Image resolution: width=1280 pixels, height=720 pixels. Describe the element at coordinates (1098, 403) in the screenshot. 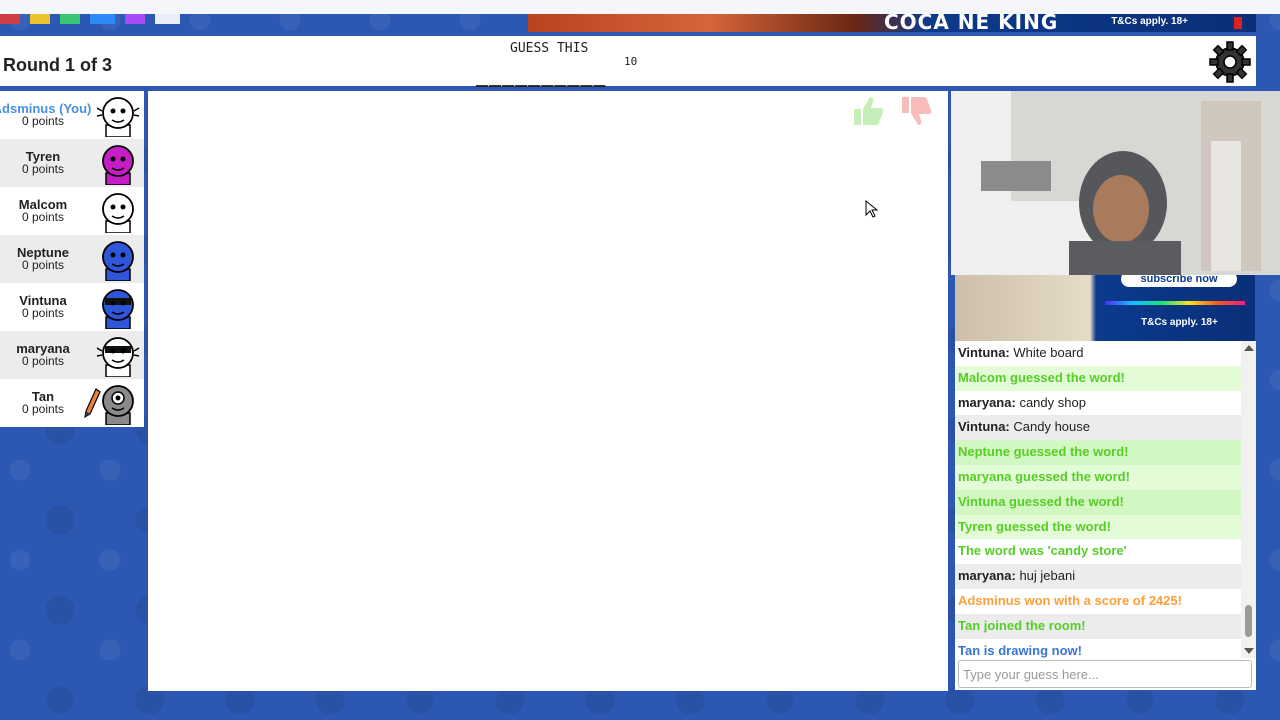

I see `chat-message: maryana: candy shop` at that location.